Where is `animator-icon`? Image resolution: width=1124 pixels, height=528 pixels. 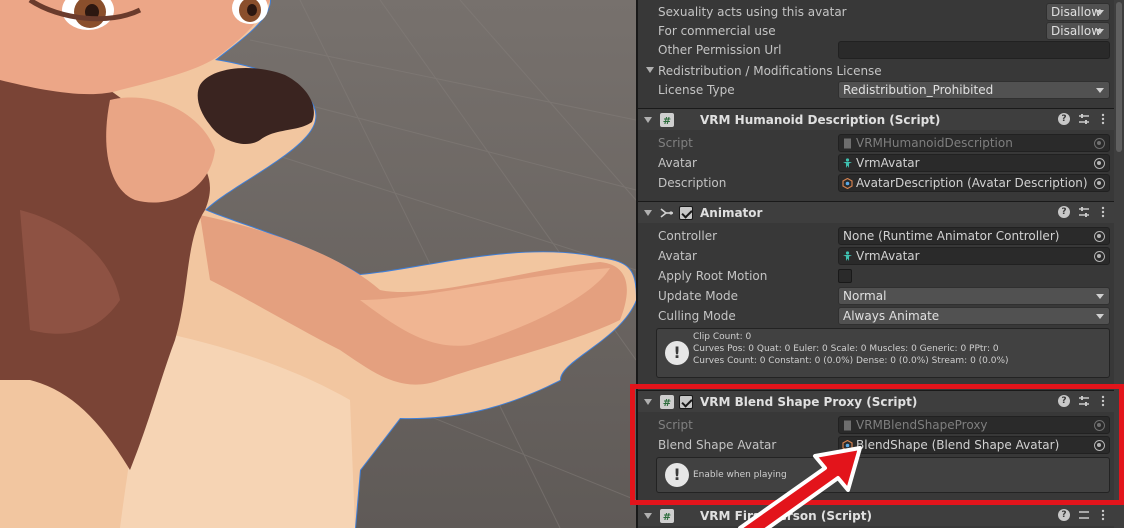
animator-icon is located at coordinates (666, 213).